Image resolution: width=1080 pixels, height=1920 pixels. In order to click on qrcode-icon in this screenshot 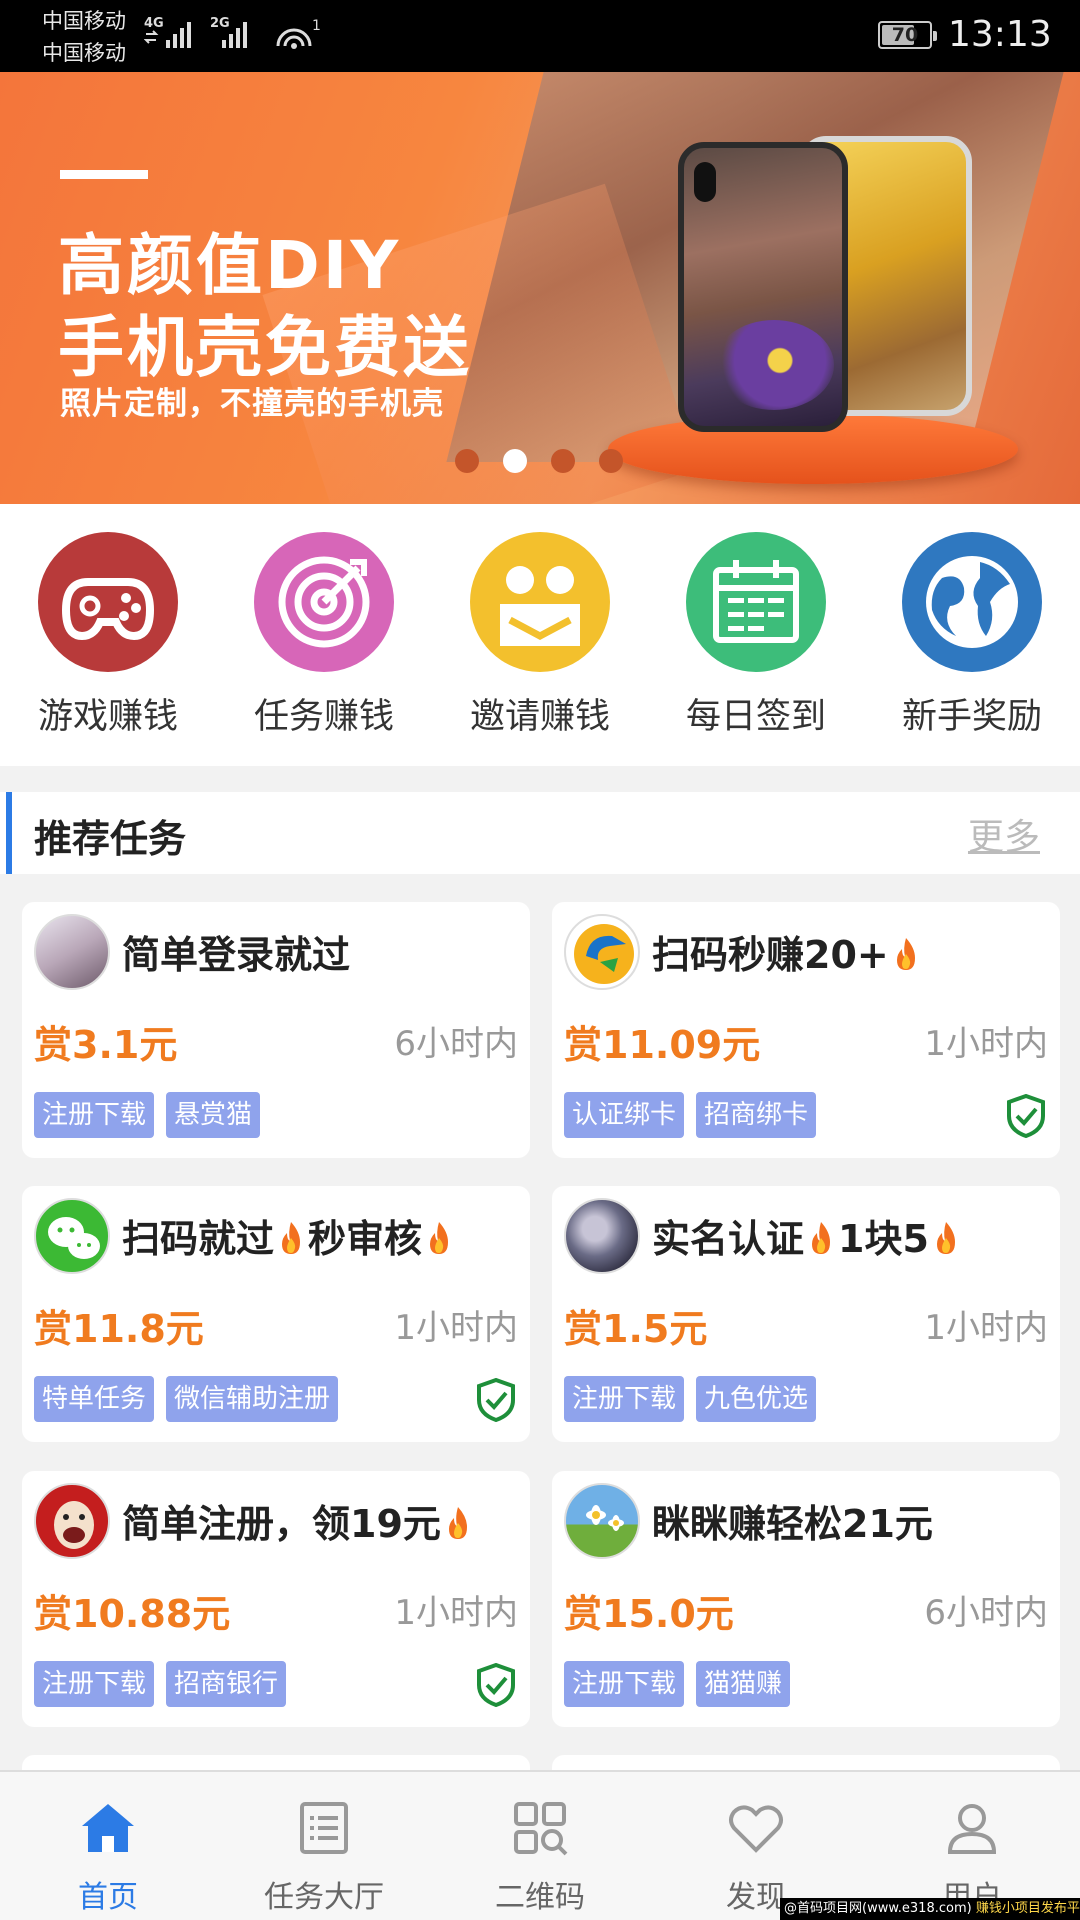, I will do `click(541, 1829)`.